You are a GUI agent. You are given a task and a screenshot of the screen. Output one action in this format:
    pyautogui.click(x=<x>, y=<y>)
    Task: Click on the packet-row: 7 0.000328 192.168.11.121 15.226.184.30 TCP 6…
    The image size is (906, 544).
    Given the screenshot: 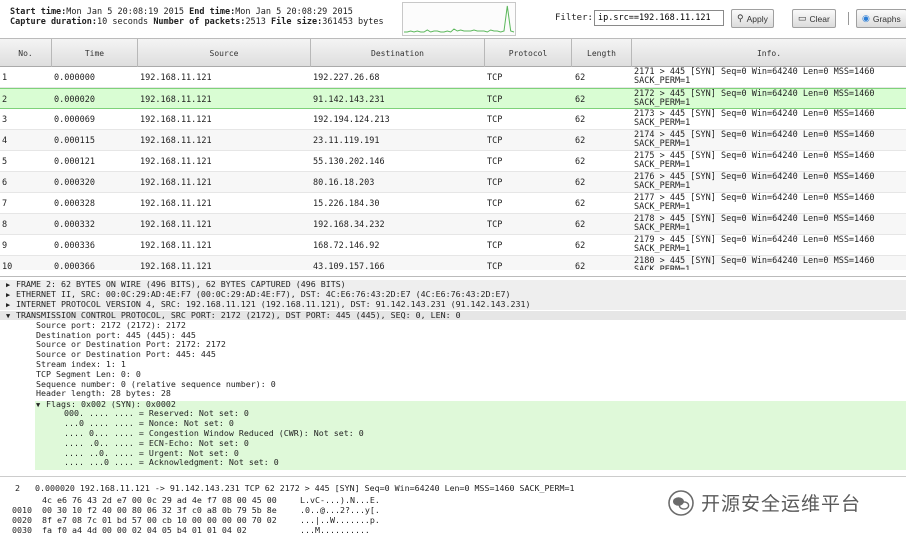 What is the action you would take?
    pyautogui.click(x=453, y=203)
    